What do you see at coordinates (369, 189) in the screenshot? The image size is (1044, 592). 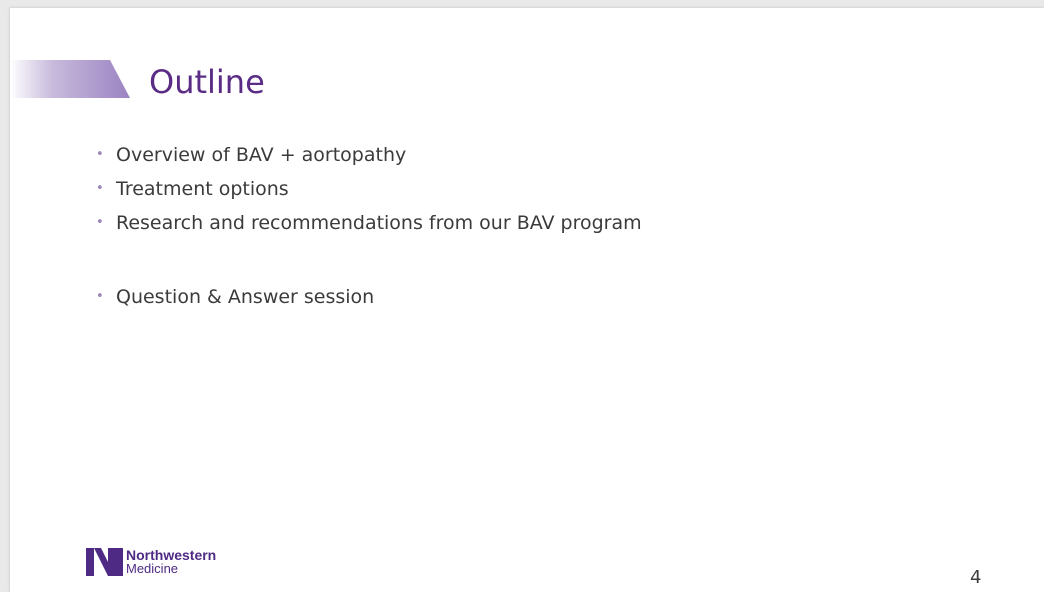 I see `bullet-item: • Treatment options` at bounding box center [369, 189].